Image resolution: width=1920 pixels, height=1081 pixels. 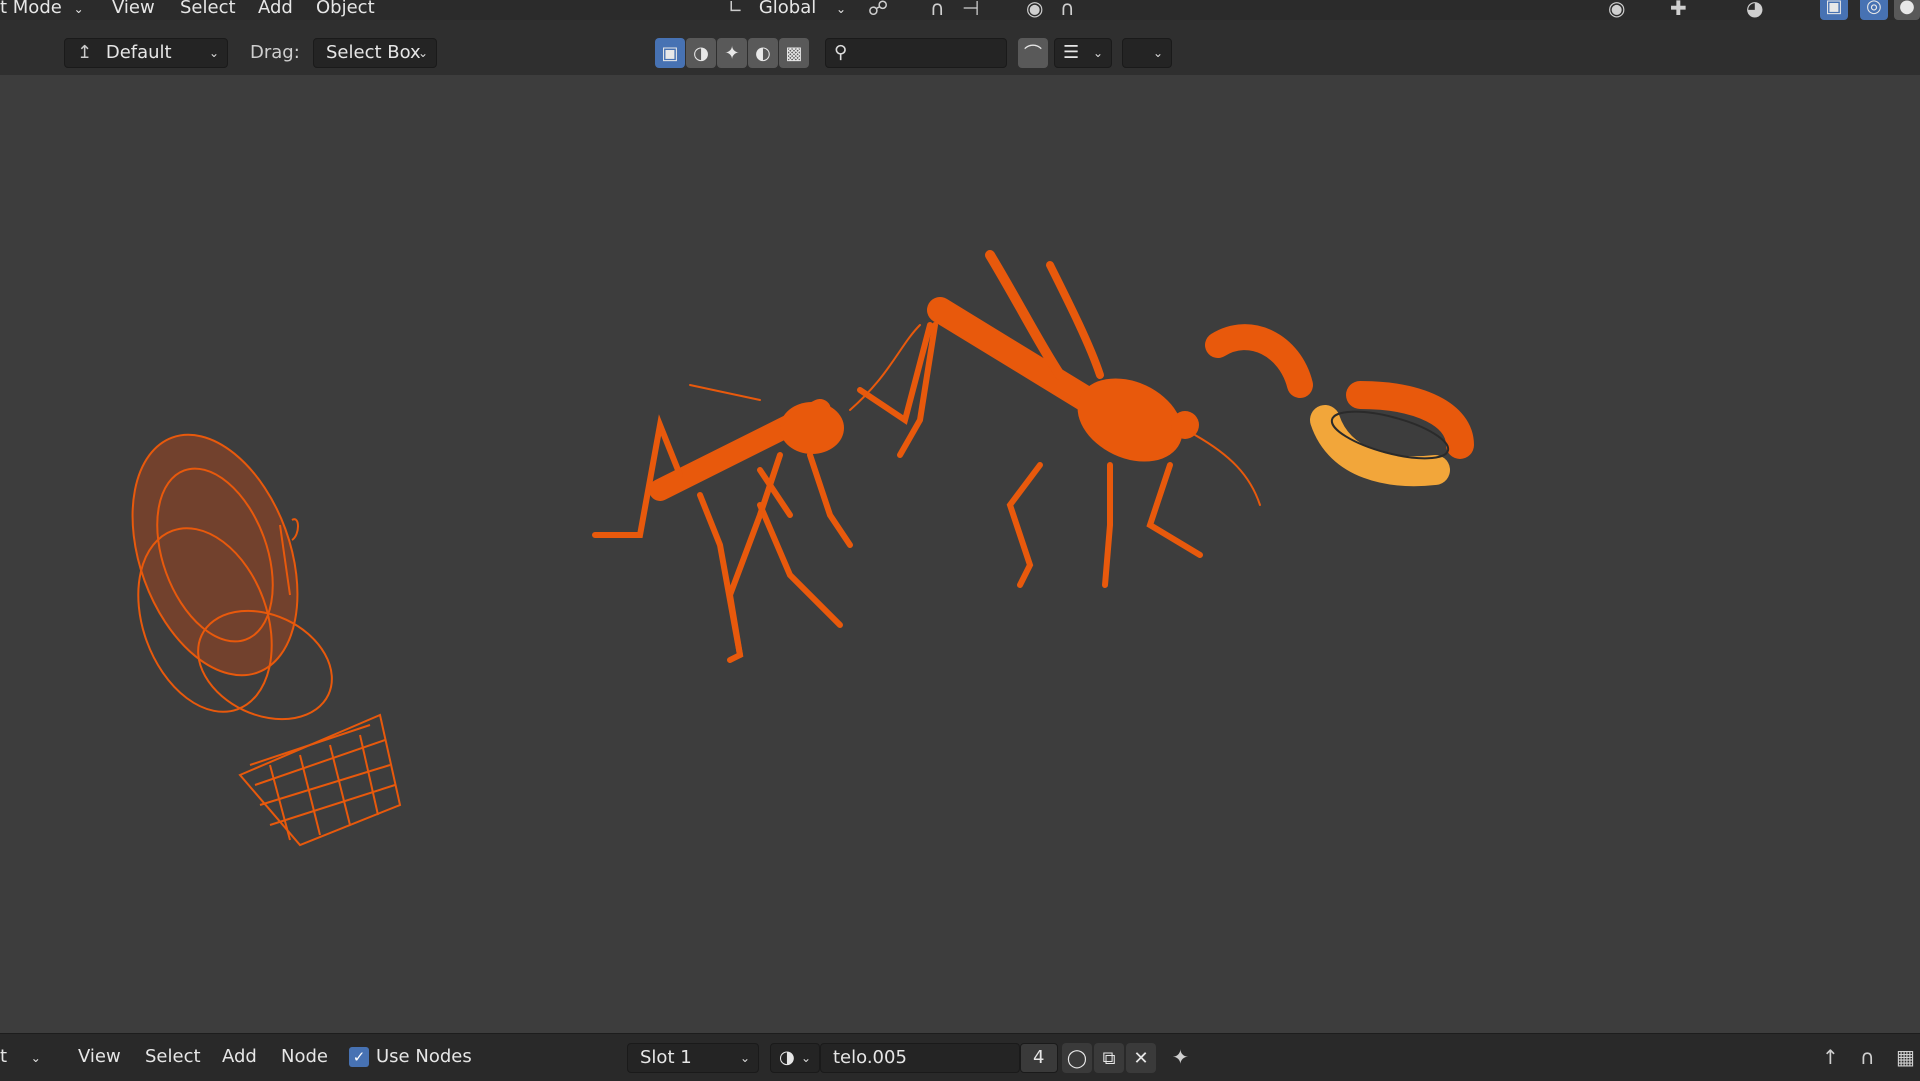 What do you see at coordinates (1147, 53) in the screenshot?
I see `options-dropdown: ⌄` at bounding box center [1147, 53].